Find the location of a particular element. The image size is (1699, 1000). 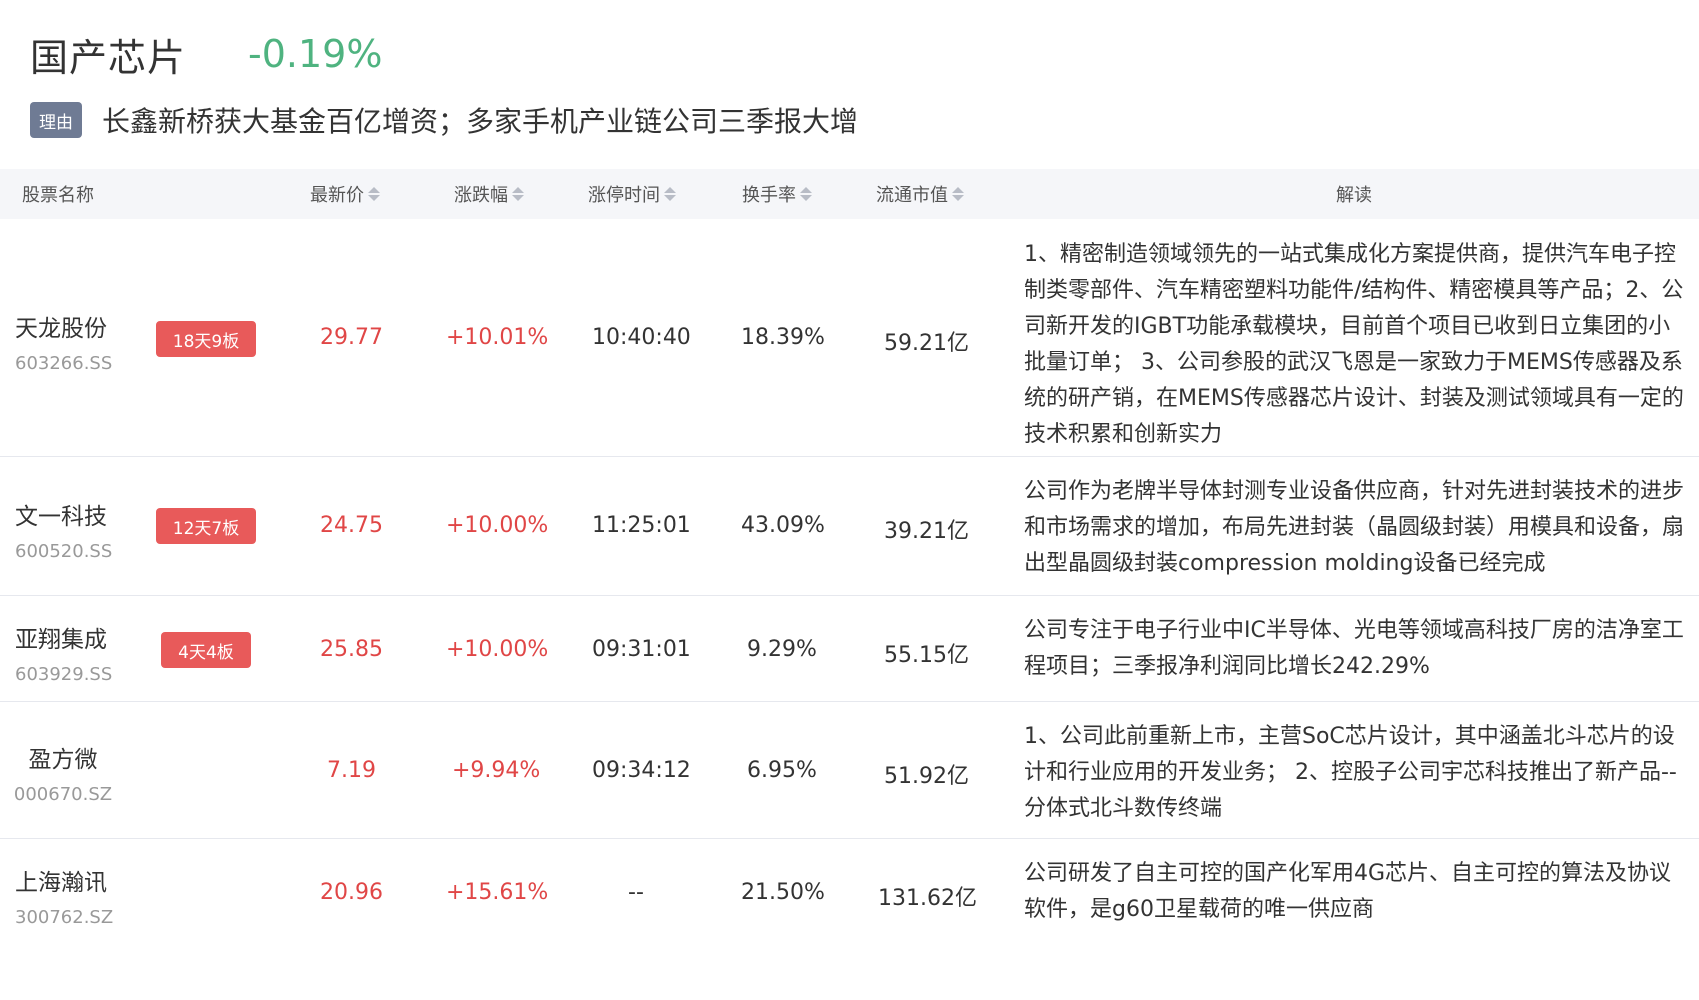

turnover-cell: 21.50% is located at coordinates (783, 892).